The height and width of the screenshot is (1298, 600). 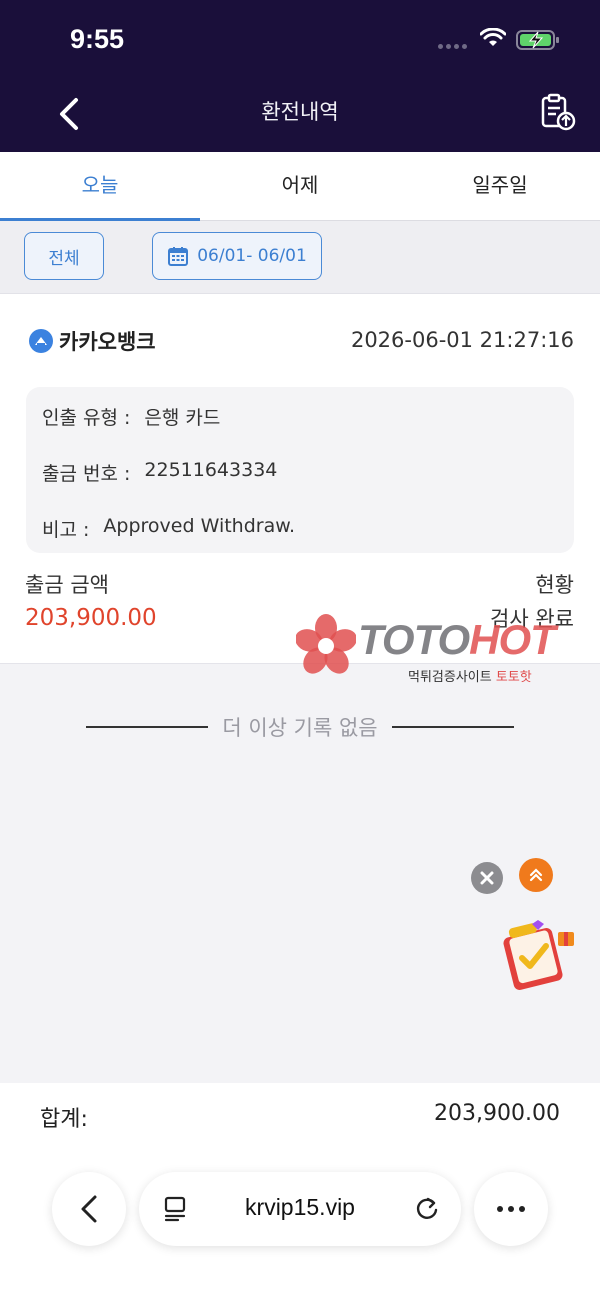 I want to click on browser-address-bar: krvip15.vip, so click(x=300, y=1209).